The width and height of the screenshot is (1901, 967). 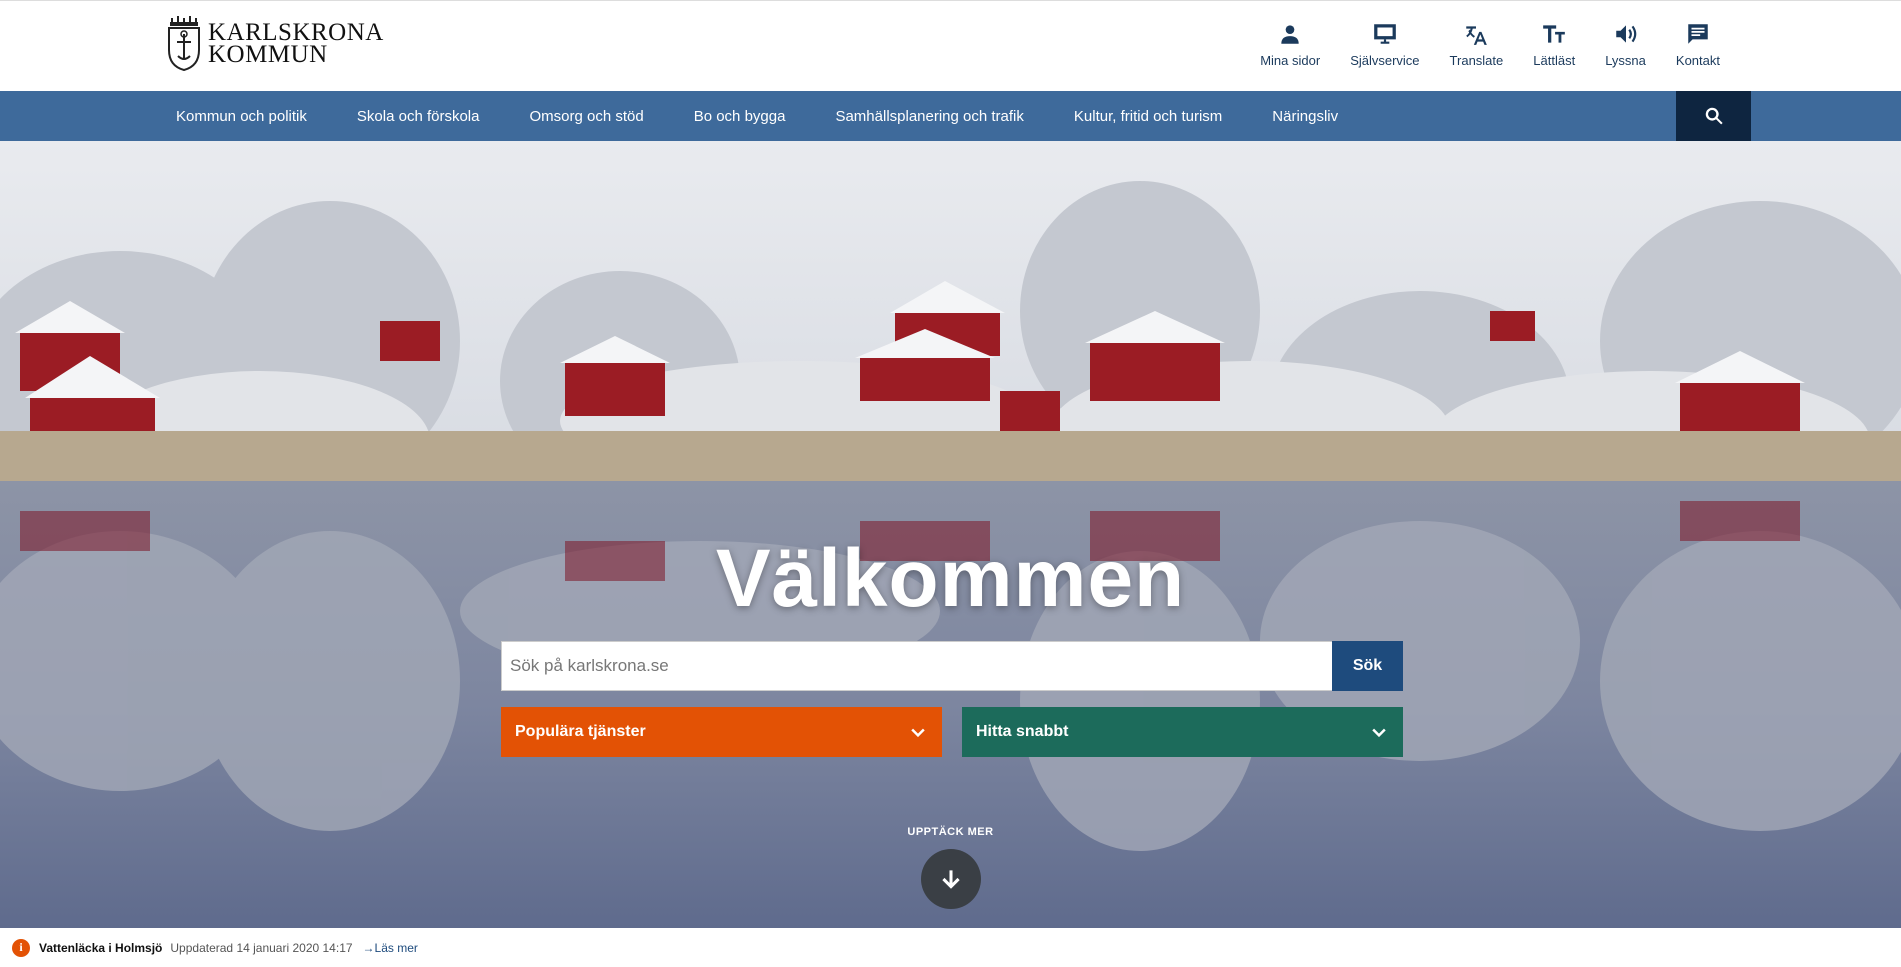 I want to click on nav-item-samhallsplanering: Samhällsplanering och trafik, so click(x=929, y=116).